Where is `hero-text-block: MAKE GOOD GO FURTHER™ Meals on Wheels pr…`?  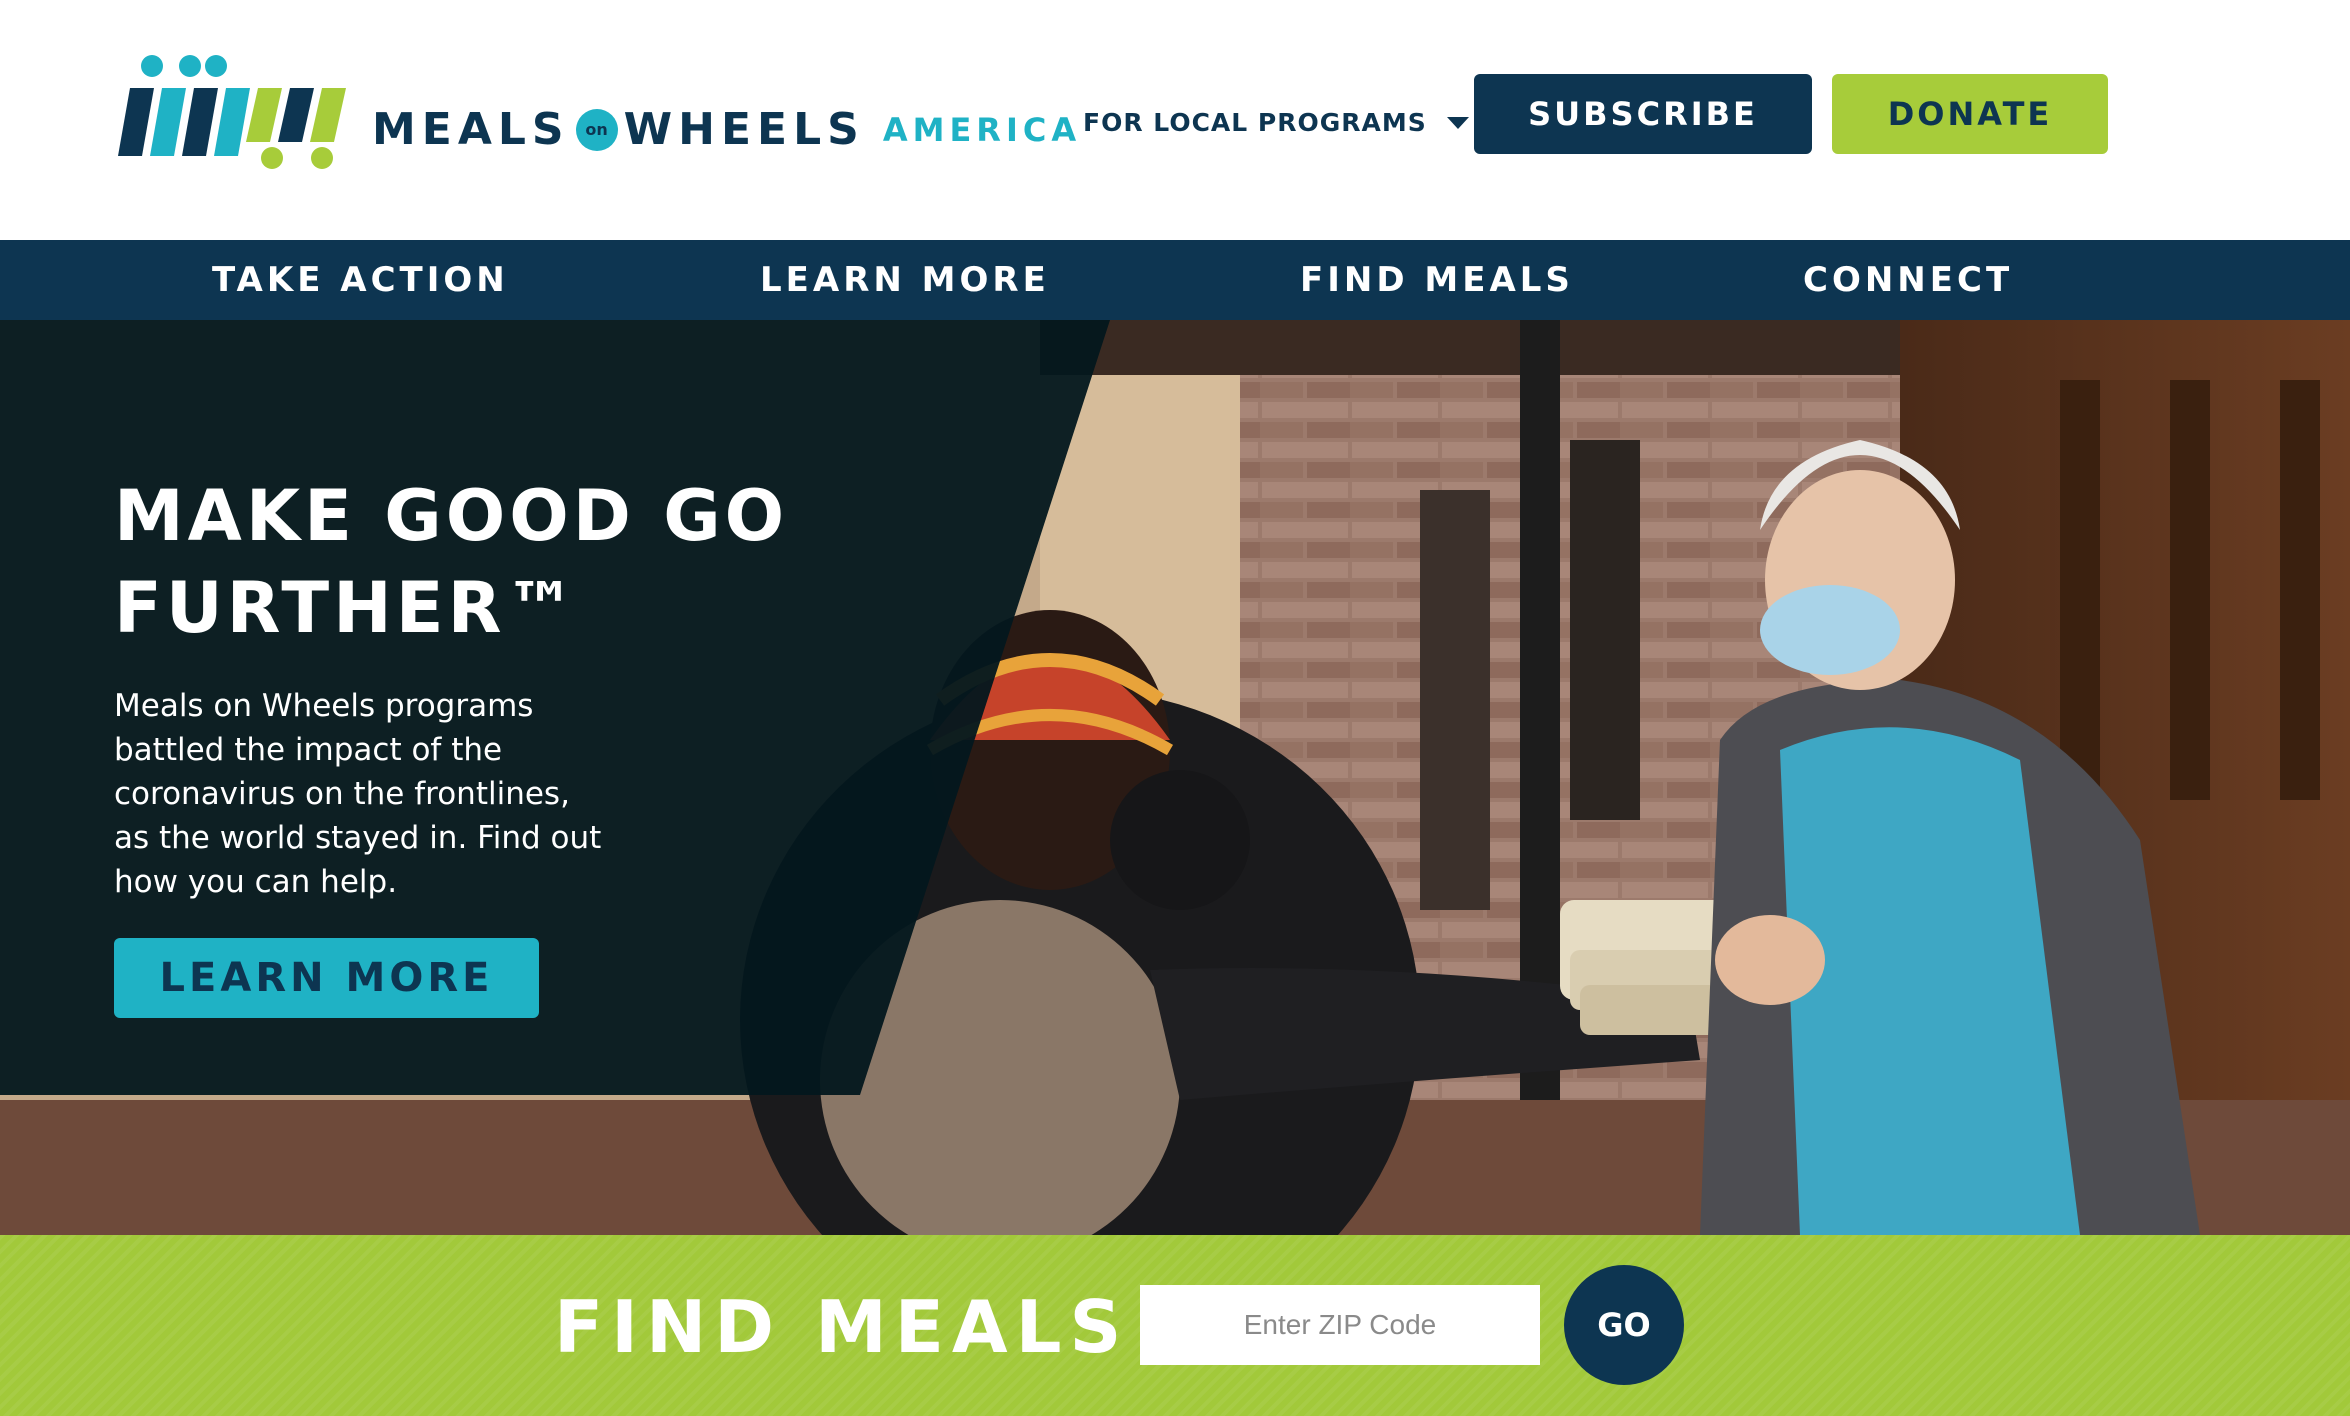
hero-text-block: MAKE GOOD GO FURTHER™ Meals on Wheels pr… is located at coordinates (494, 687).